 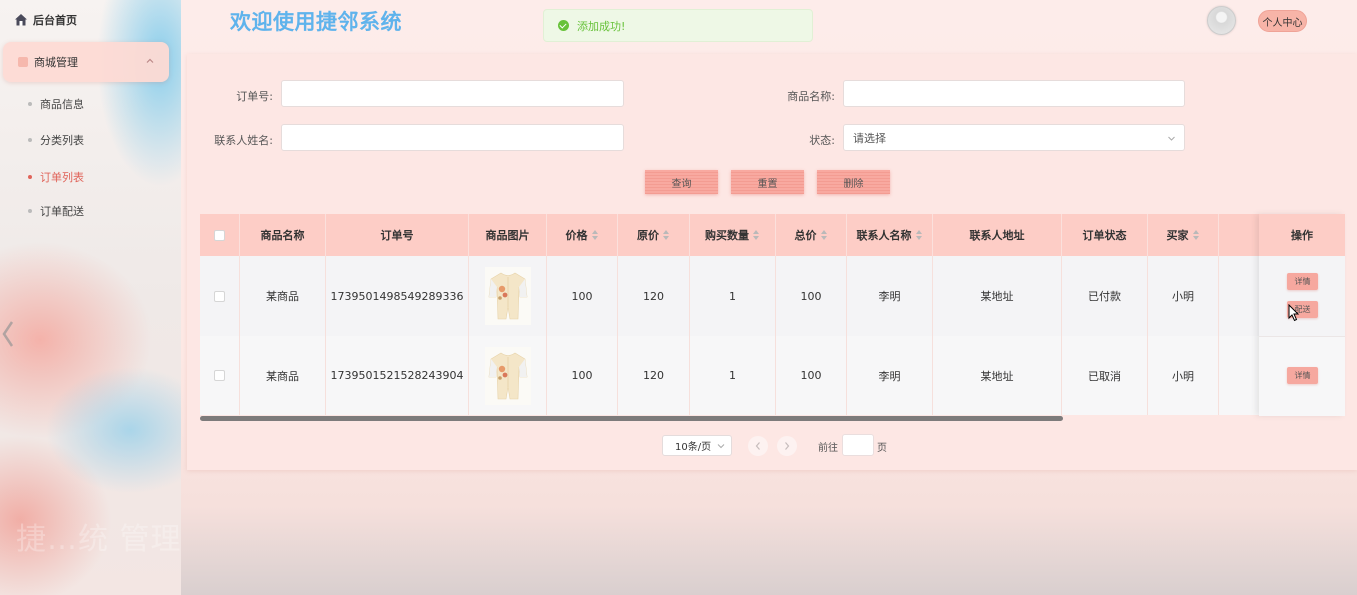 I want to click on profile-center-button: 个人中心, so click(x=1282, y=21).